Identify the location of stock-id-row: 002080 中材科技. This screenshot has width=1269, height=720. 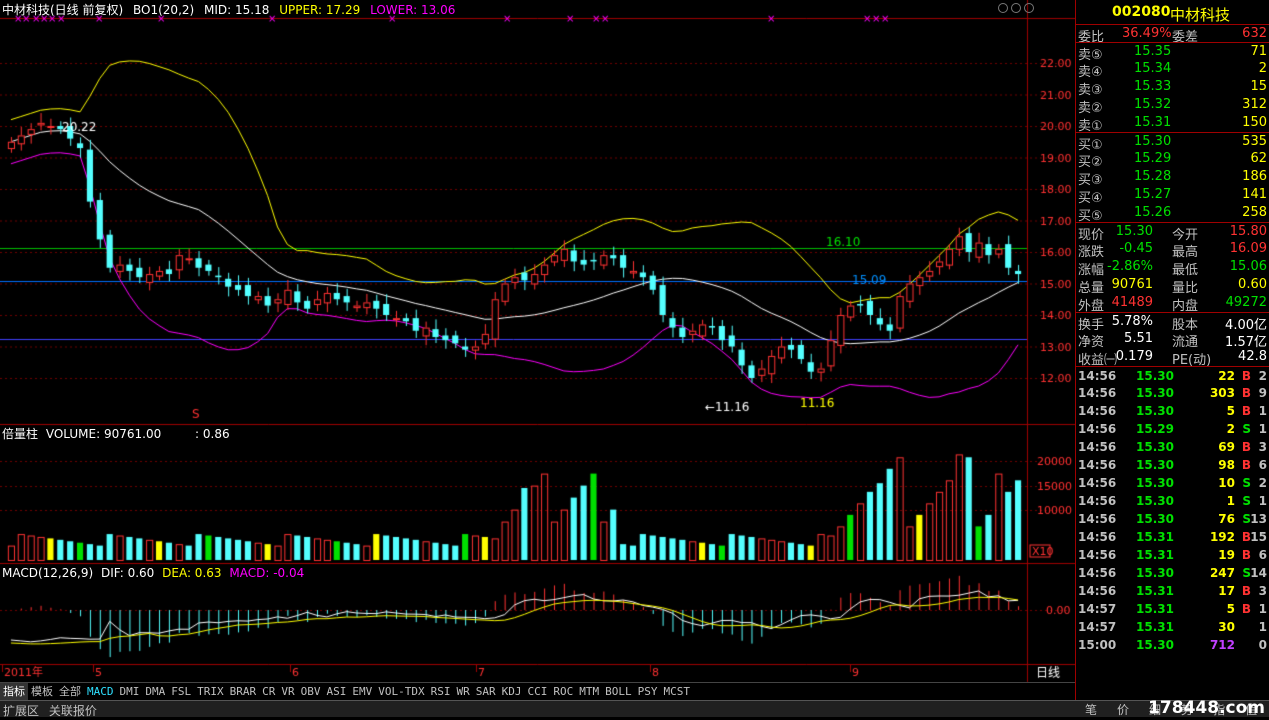
(1172, 12).